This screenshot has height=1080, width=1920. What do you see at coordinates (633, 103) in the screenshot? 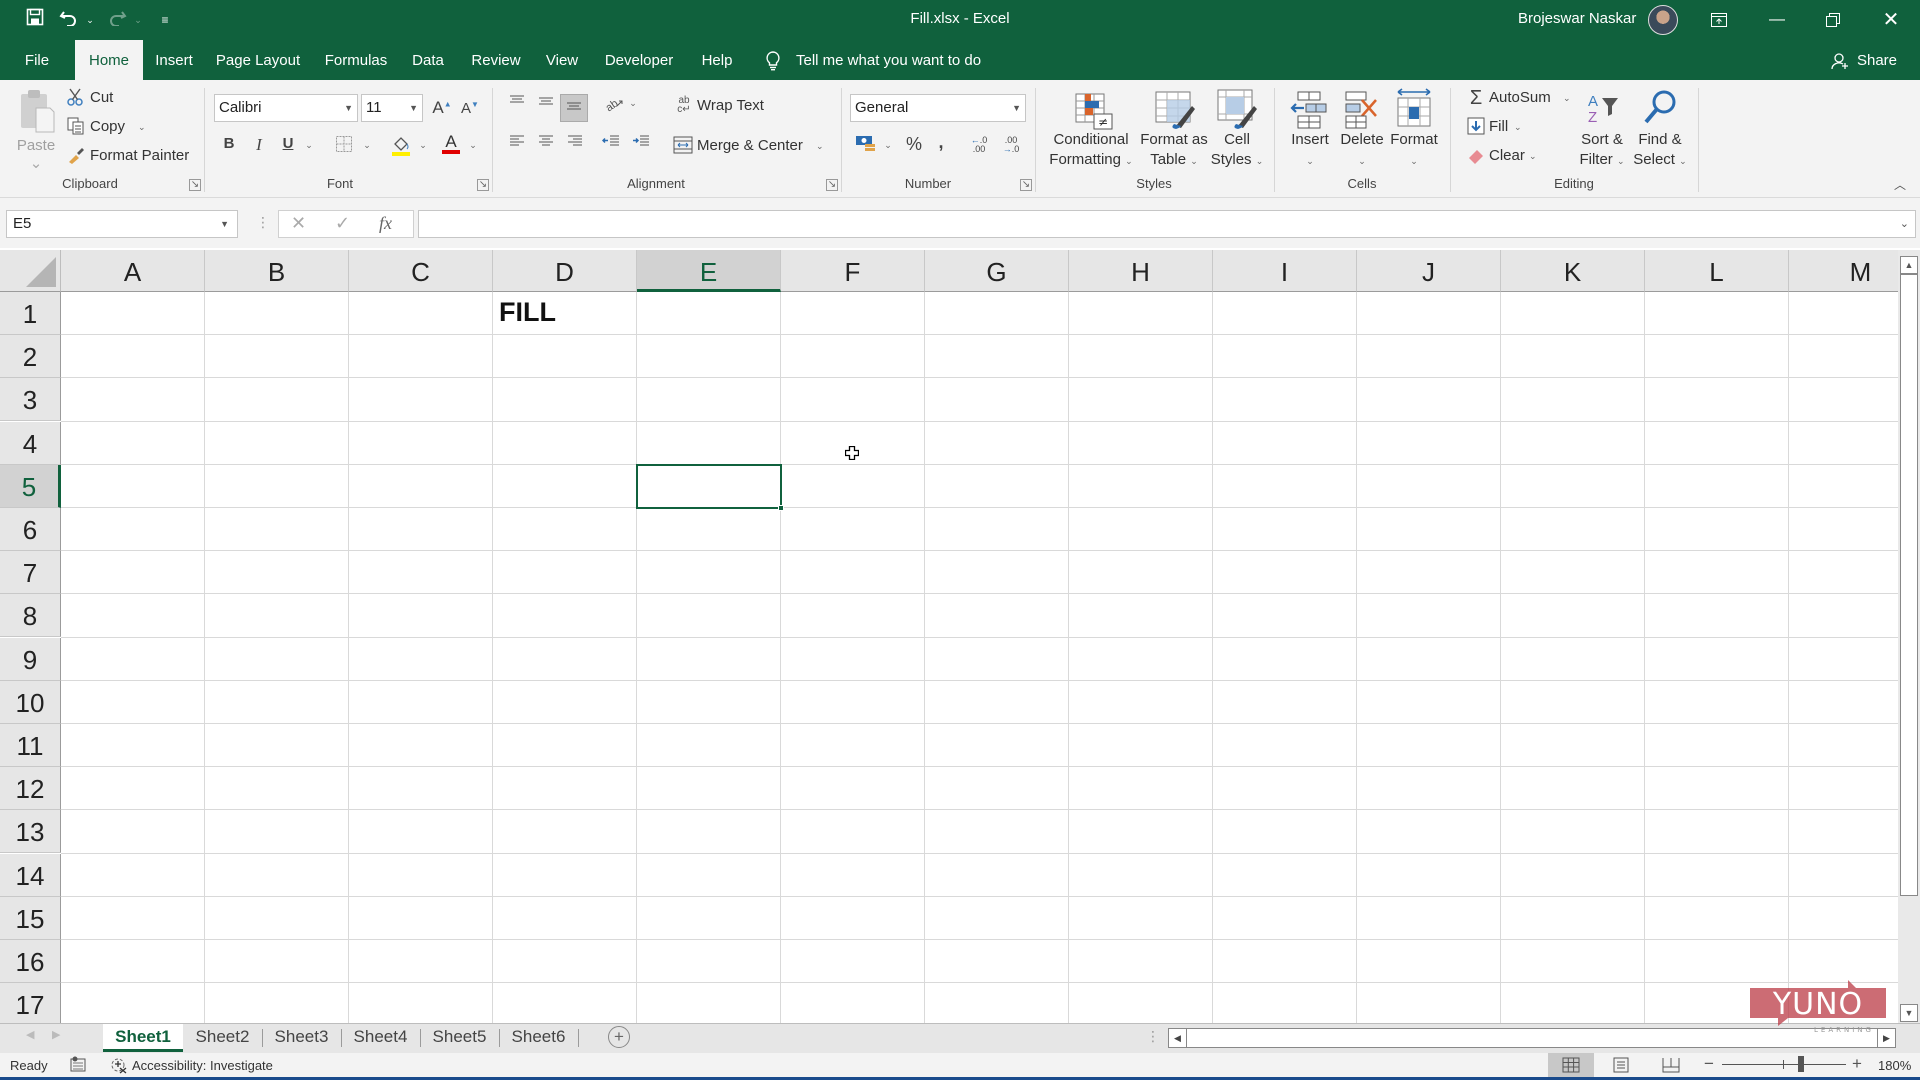
I see `orientation-dropdown-icon: ⌄` at bounding box center [633, 103].